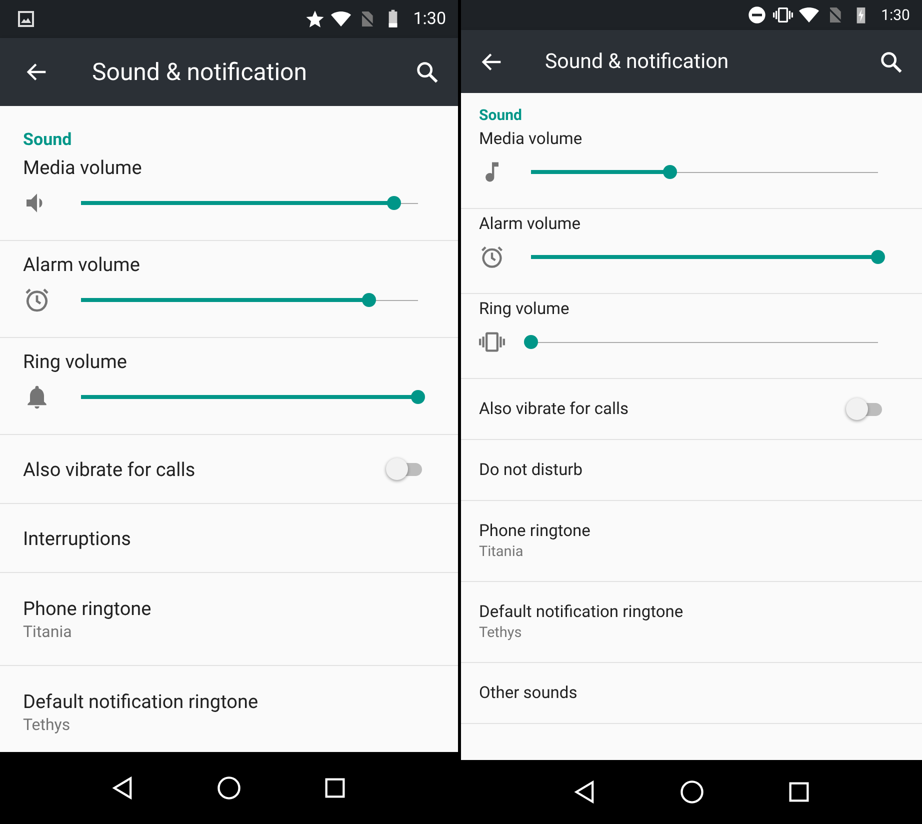  I want to click on do-not-disturb-icon, so click(757, 15).